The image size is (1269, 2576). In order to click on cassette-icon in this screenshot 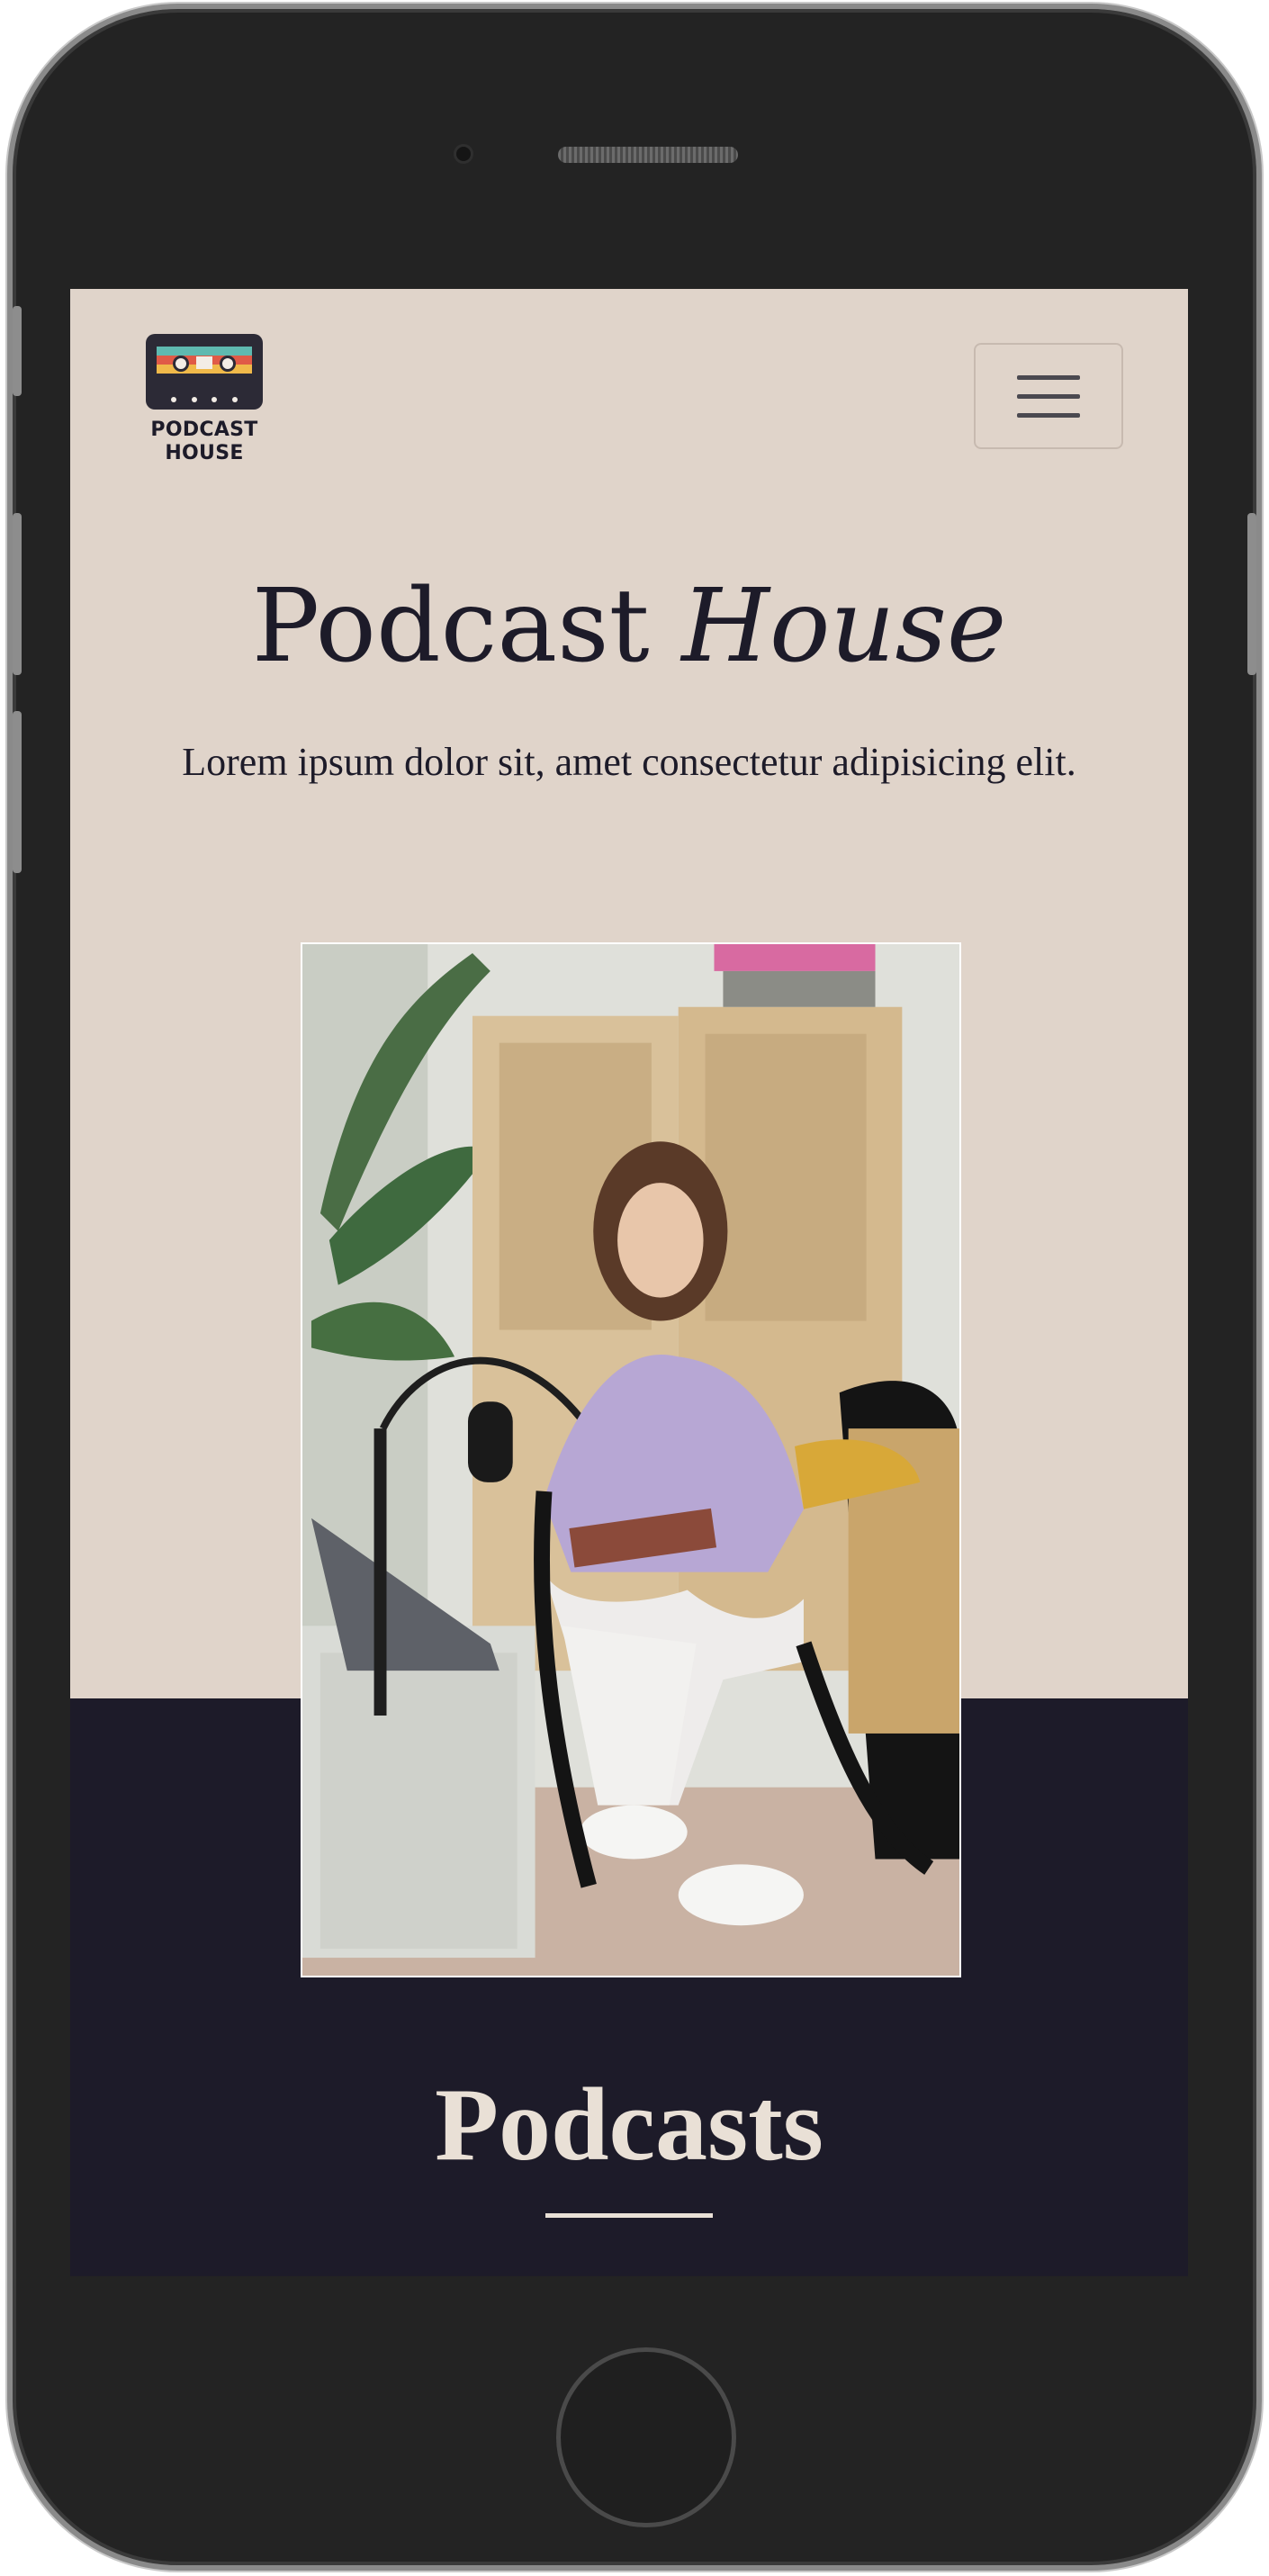, I will do `click(204, 372)`.